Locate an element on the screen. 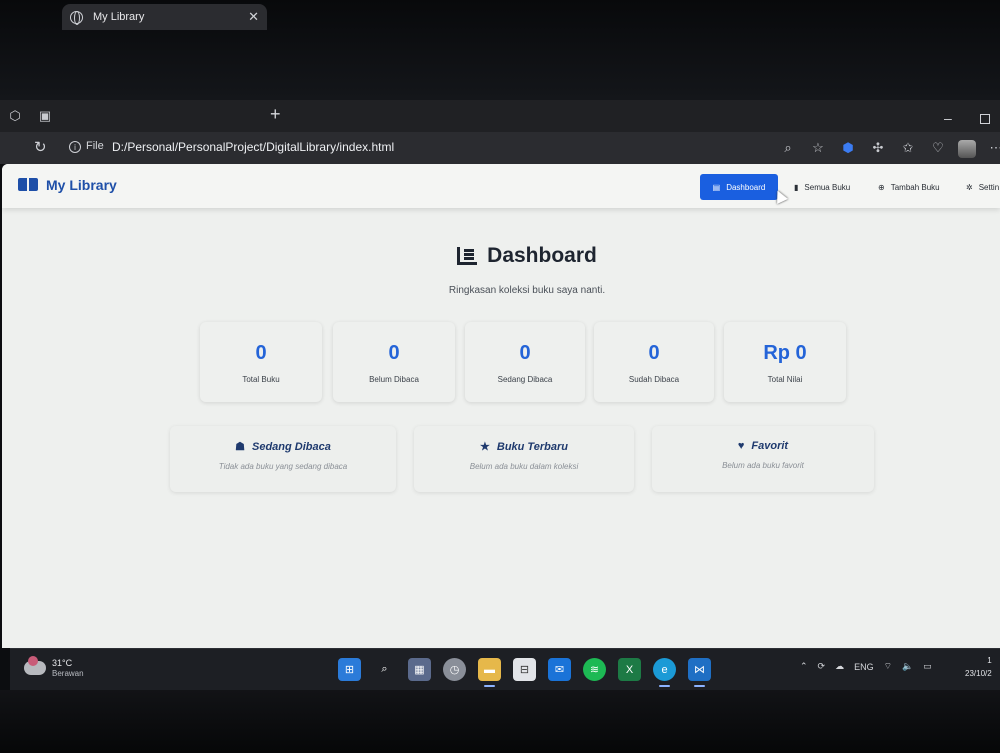 Image resolution: width=1000 pixels, height=753 pixels. spotify-icon: ≋ is located at coordinates (594, 669).